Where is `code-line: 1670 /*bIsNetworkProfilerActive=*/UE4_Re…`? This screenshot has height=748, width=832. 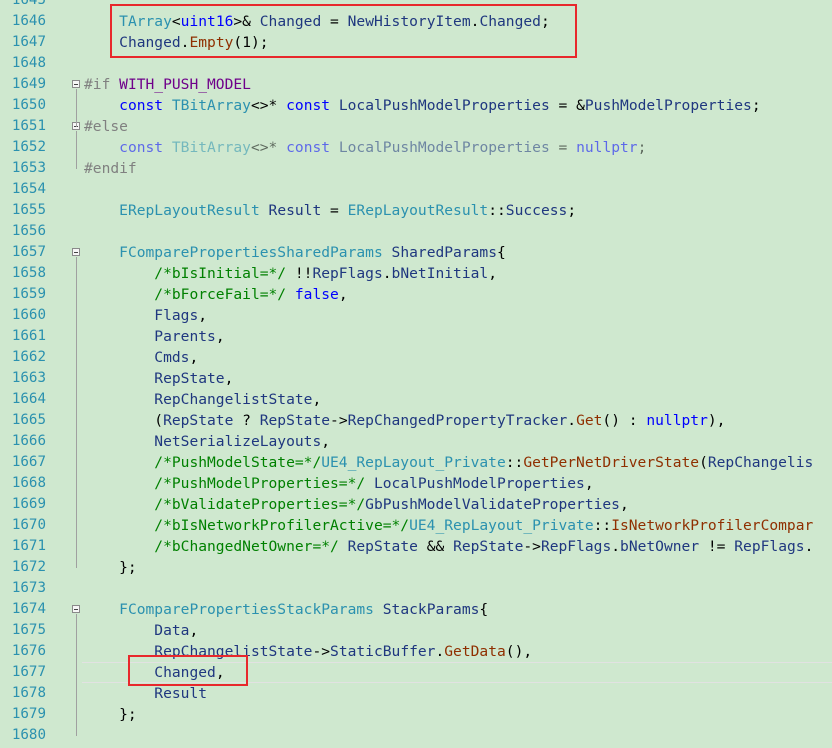
code-line: 1670 /*bIsNetworkProfilerActive=*/UE4_Re… is located at coordinates (416, 525).